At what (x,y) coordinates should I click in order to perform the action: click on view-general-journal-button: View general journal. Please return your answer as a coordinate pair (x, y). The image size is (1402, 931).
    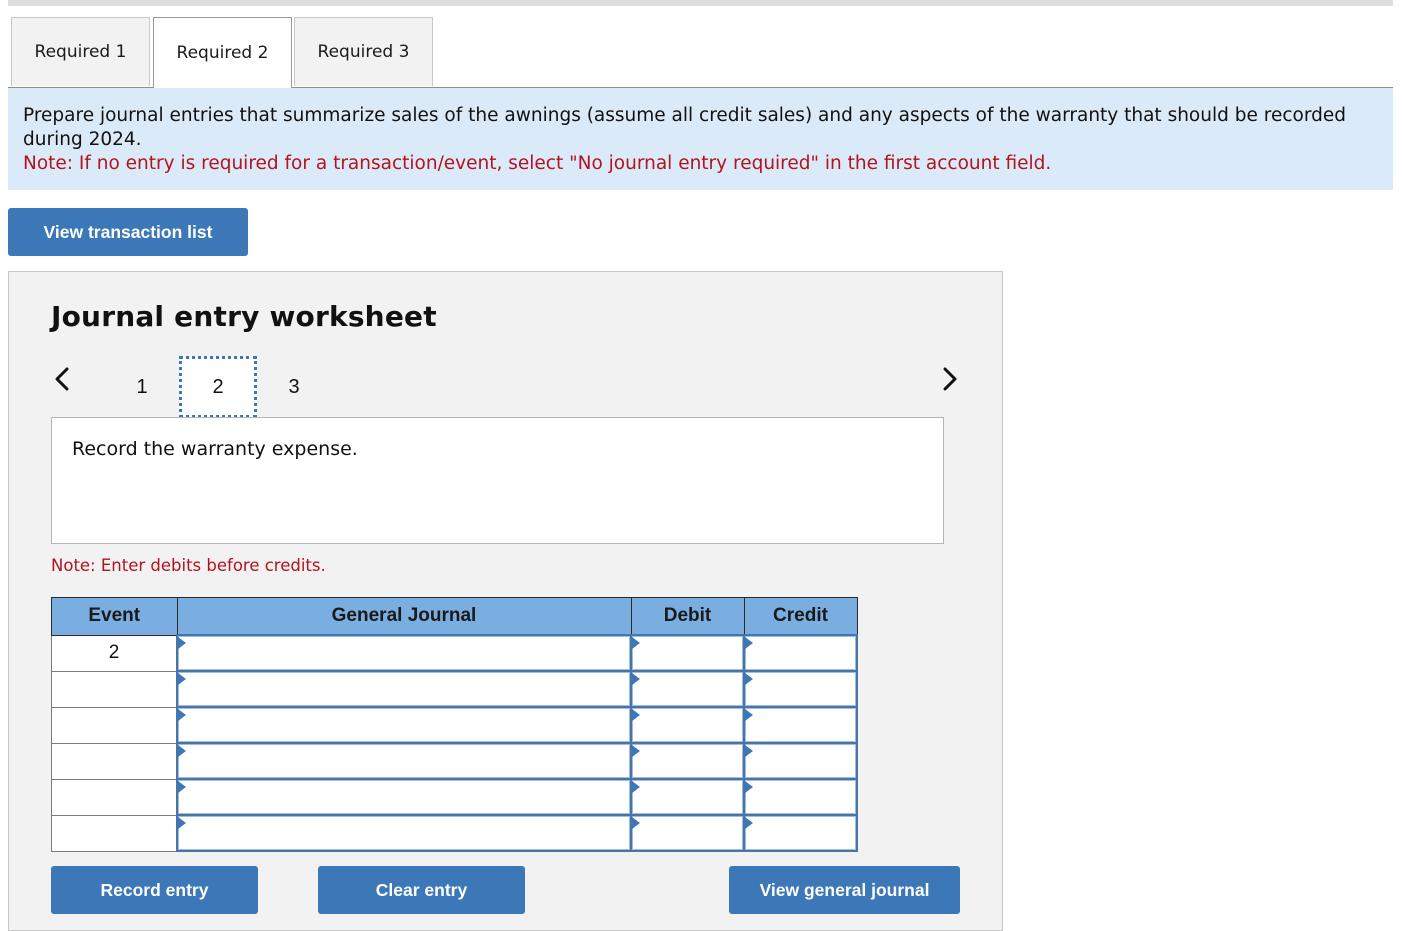
    Looking at the image, I should click on (844, 890).